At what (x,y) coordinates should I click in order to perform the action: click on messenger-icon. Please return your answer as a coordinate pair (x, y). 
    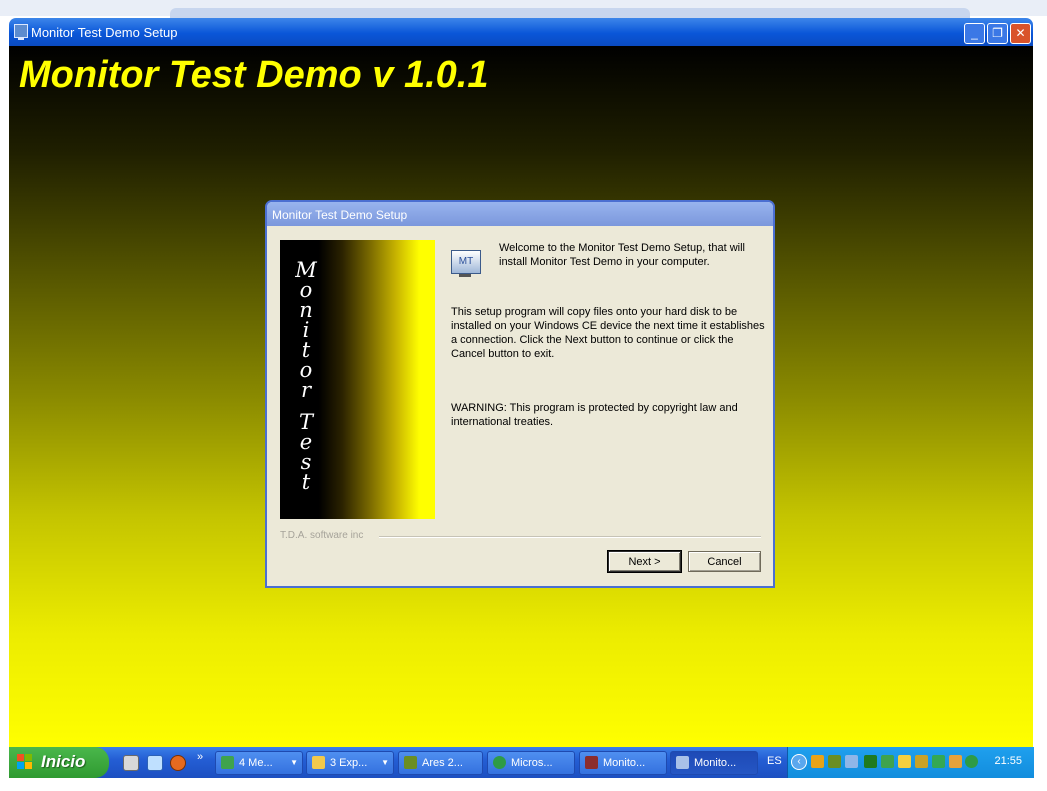
    Looking at the image, I should click on (227, 762).